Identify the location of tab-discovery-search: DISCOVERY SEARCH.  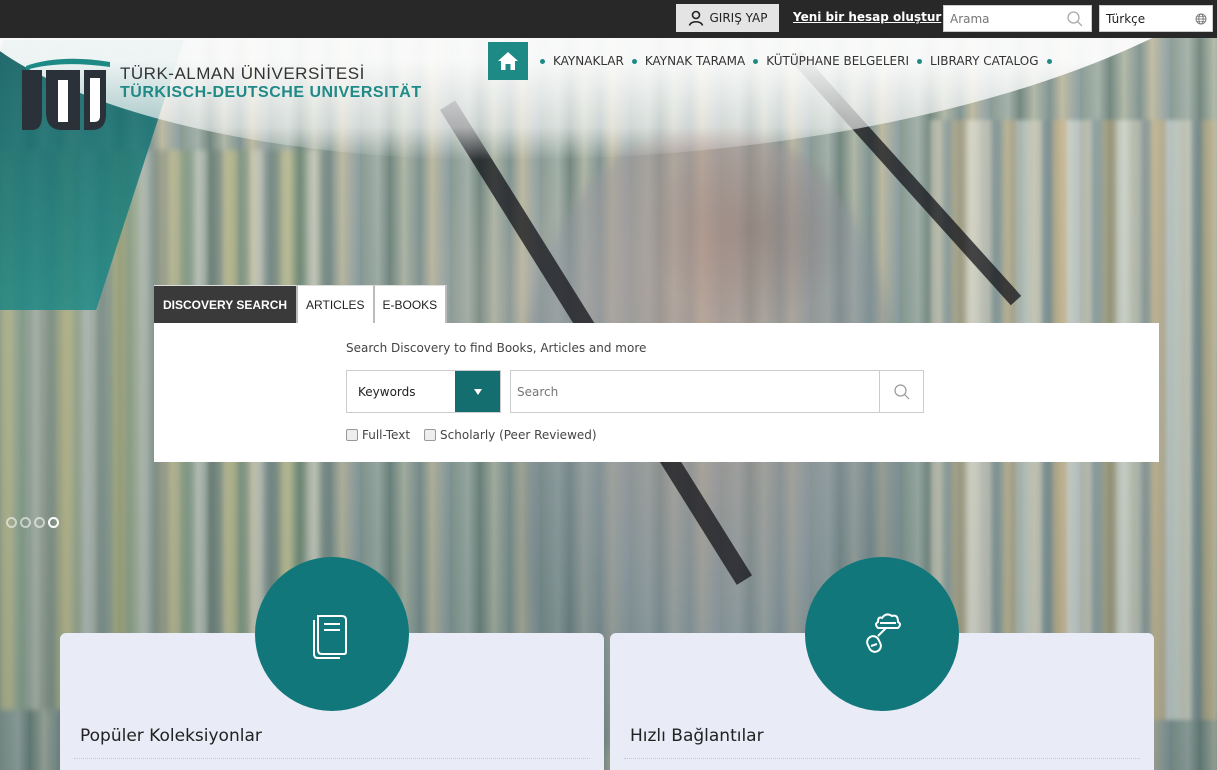
(226, 304).